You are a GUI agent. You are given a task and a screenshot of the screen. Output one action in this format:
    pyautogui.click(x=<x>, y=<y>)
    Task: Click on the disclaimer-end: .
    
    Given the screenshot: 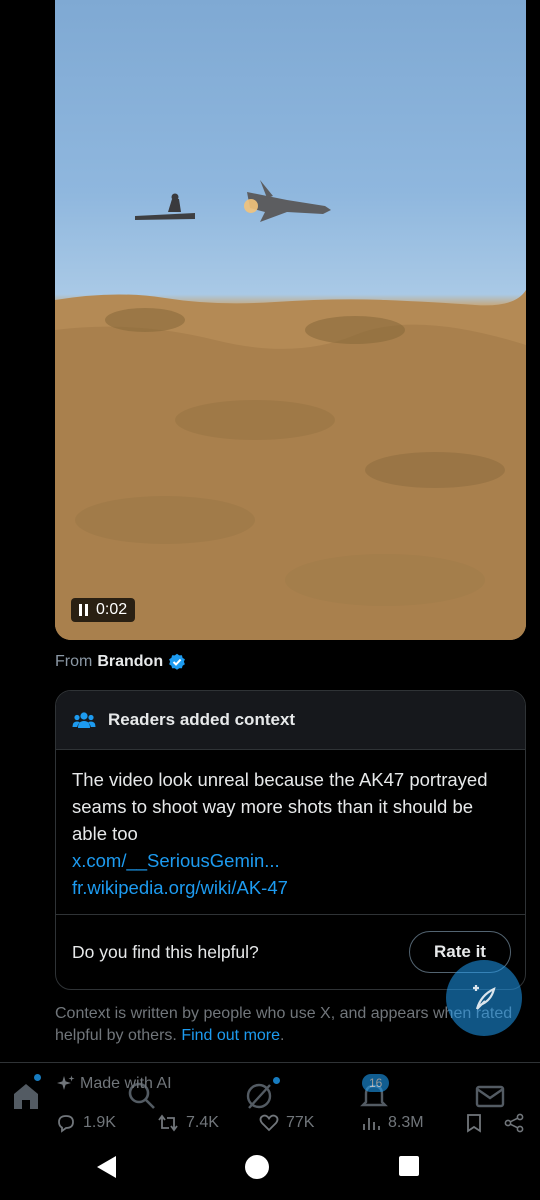 What is the action you would take?
    pyautogui.click(x=282, y=1035)
    